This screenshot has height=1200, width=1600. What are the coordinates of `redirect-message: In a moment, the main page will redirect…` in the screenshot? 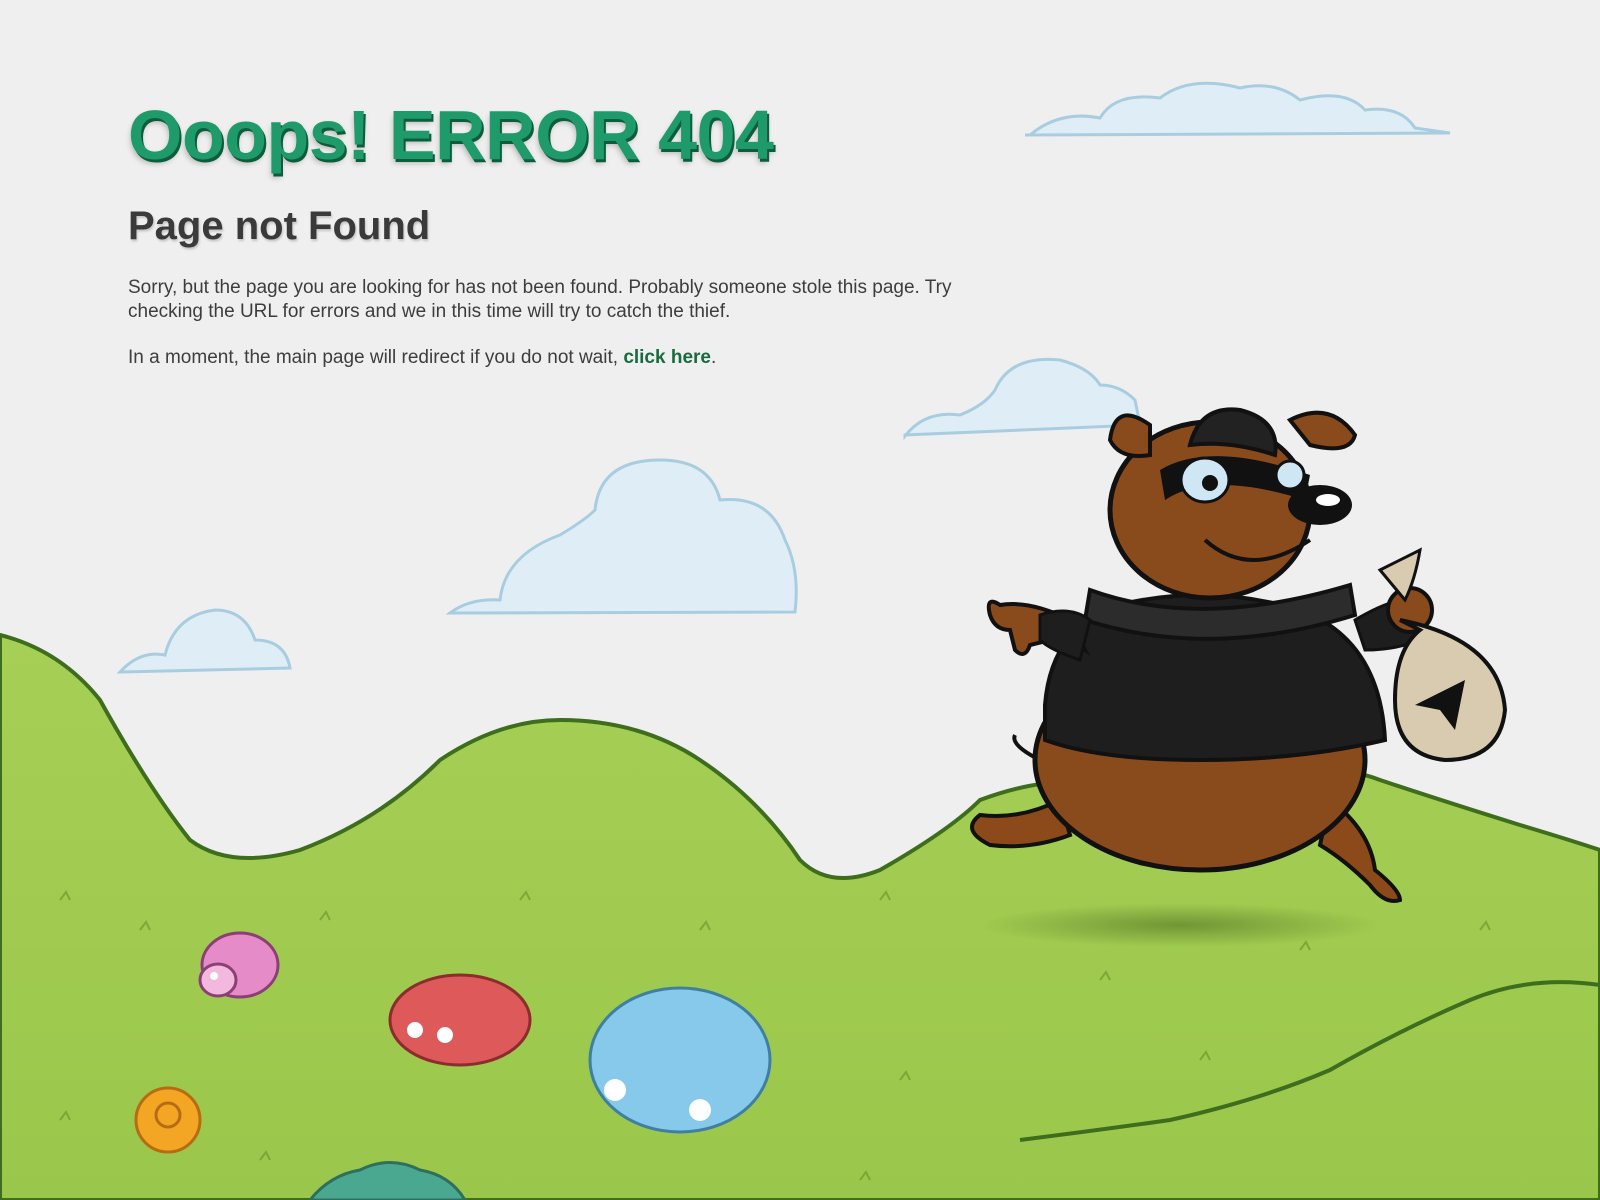 It's located at (568, 358).